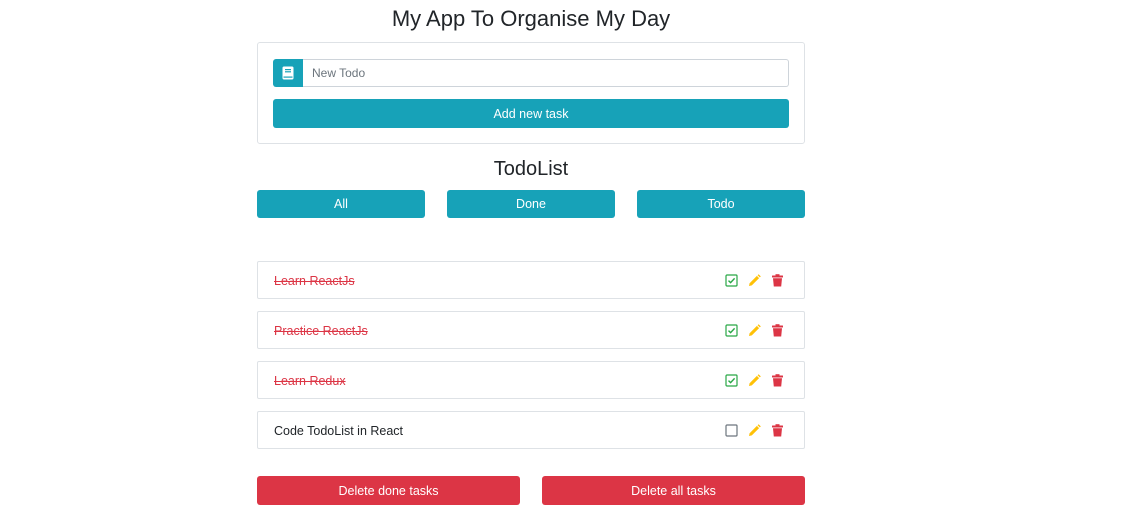 Image resolution: width=1122 pixels, height=517 pixels. What do you see at coordinates (321, 331) in the screenshot?
I see `task-label: Practice ReactJs` at bounding box center [321, 331].